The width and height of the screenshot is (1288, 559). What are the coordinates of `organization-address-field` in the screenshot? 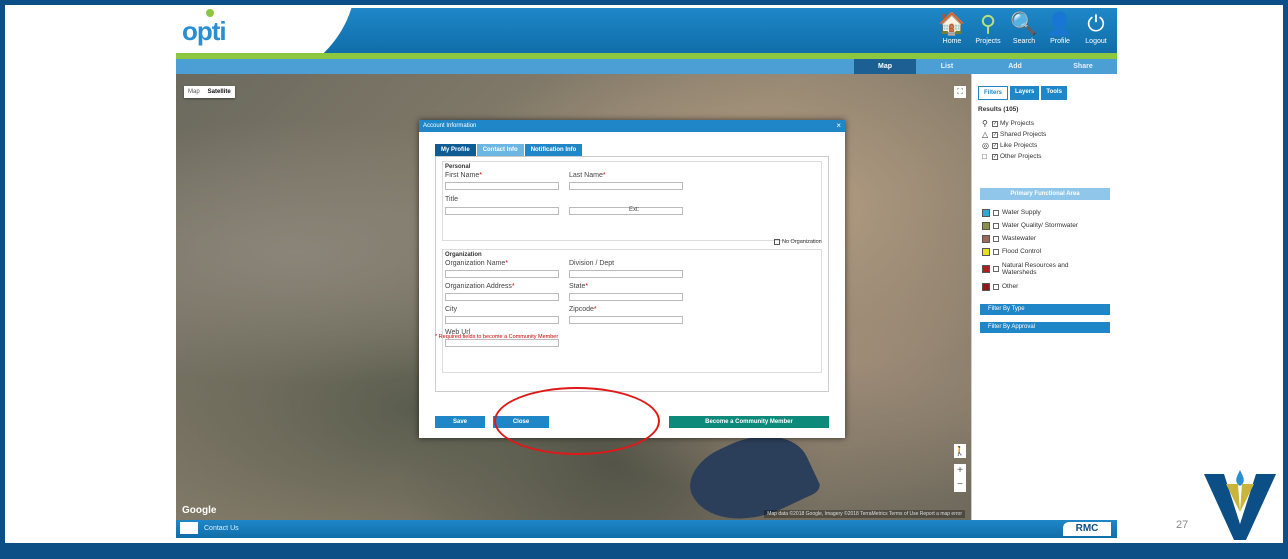 It's located at (502, 297).